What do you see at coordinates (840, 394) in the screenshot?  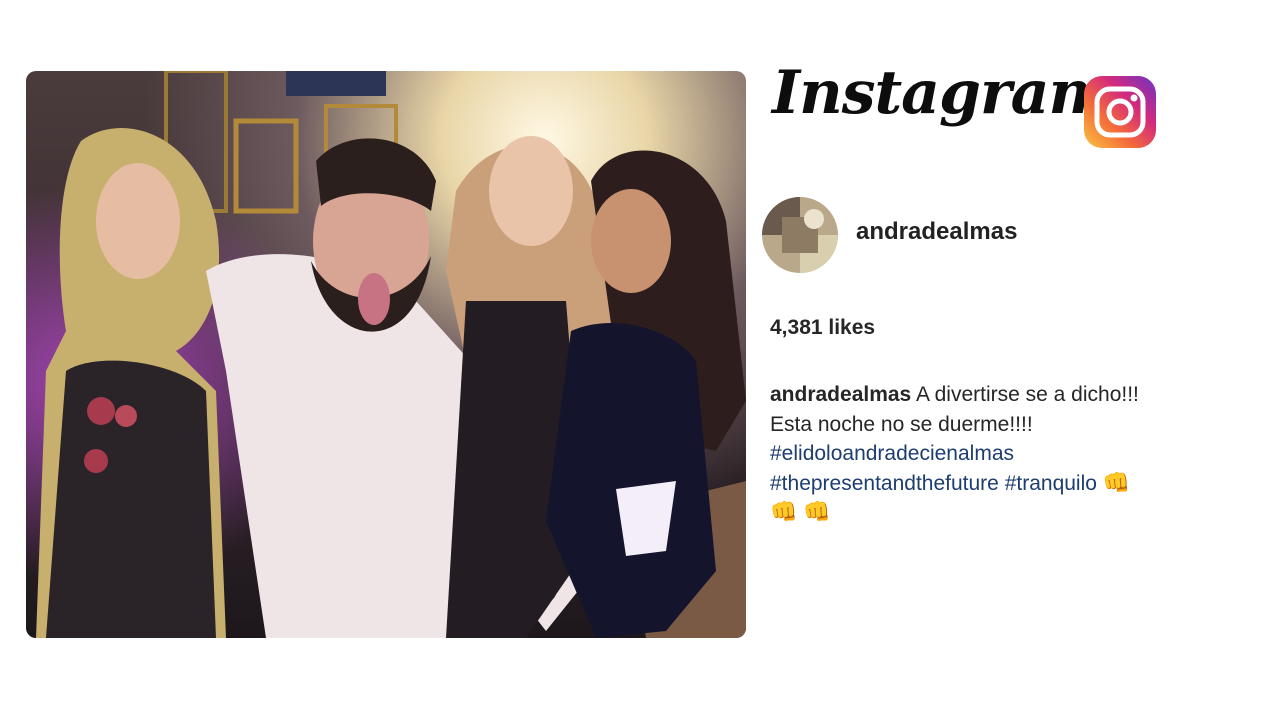 I see `caption-username: andradealmas` at bounding box center [840, 394].